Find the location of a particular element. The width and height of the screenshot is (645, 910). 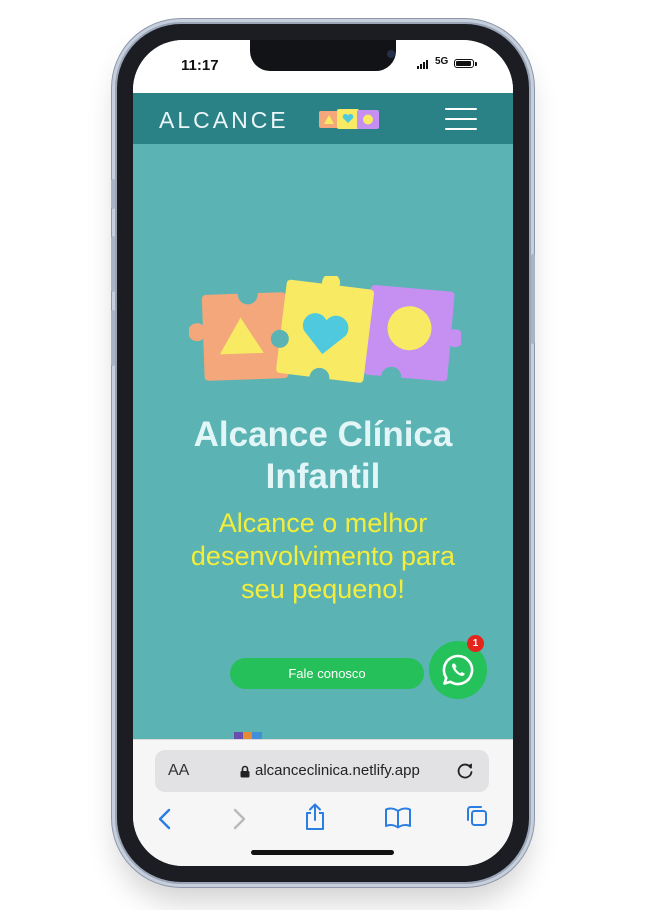

whatsapp-notification-badge: 1 is located at coordinates (475, 643).